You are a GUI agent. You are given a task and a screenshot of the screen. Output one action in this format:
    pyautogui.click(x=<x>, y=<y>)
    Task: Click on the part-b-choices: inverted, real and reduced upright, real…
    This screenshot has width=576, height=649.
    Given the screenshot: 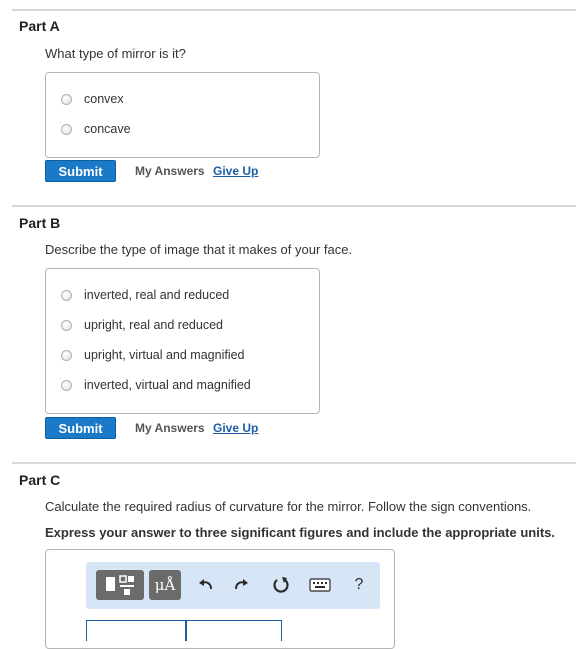 What is the action you would take?
    pyautogui.click(x=182, y=341)
    